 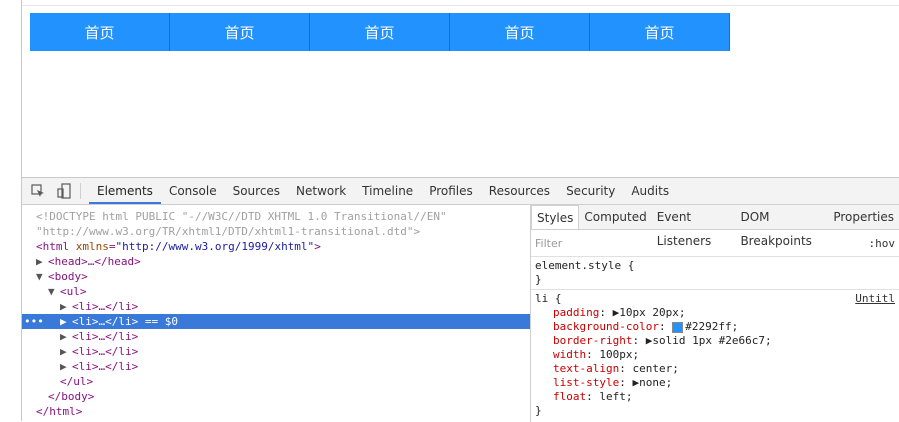 What do you see at coordinates (276, 276) in the screenshot?
I see `body-node: ▼ <body>` at bounding box center [276, 276].